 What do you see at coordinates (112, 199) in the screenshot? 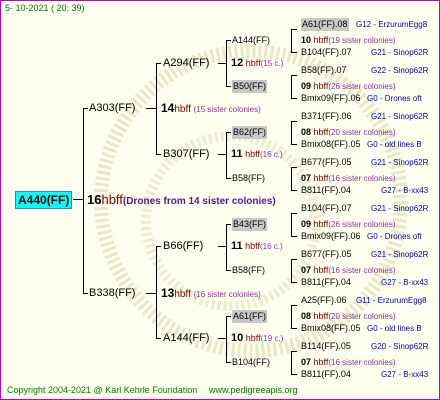
I see `root-hb: hbff` at bounding box center [112, 199].